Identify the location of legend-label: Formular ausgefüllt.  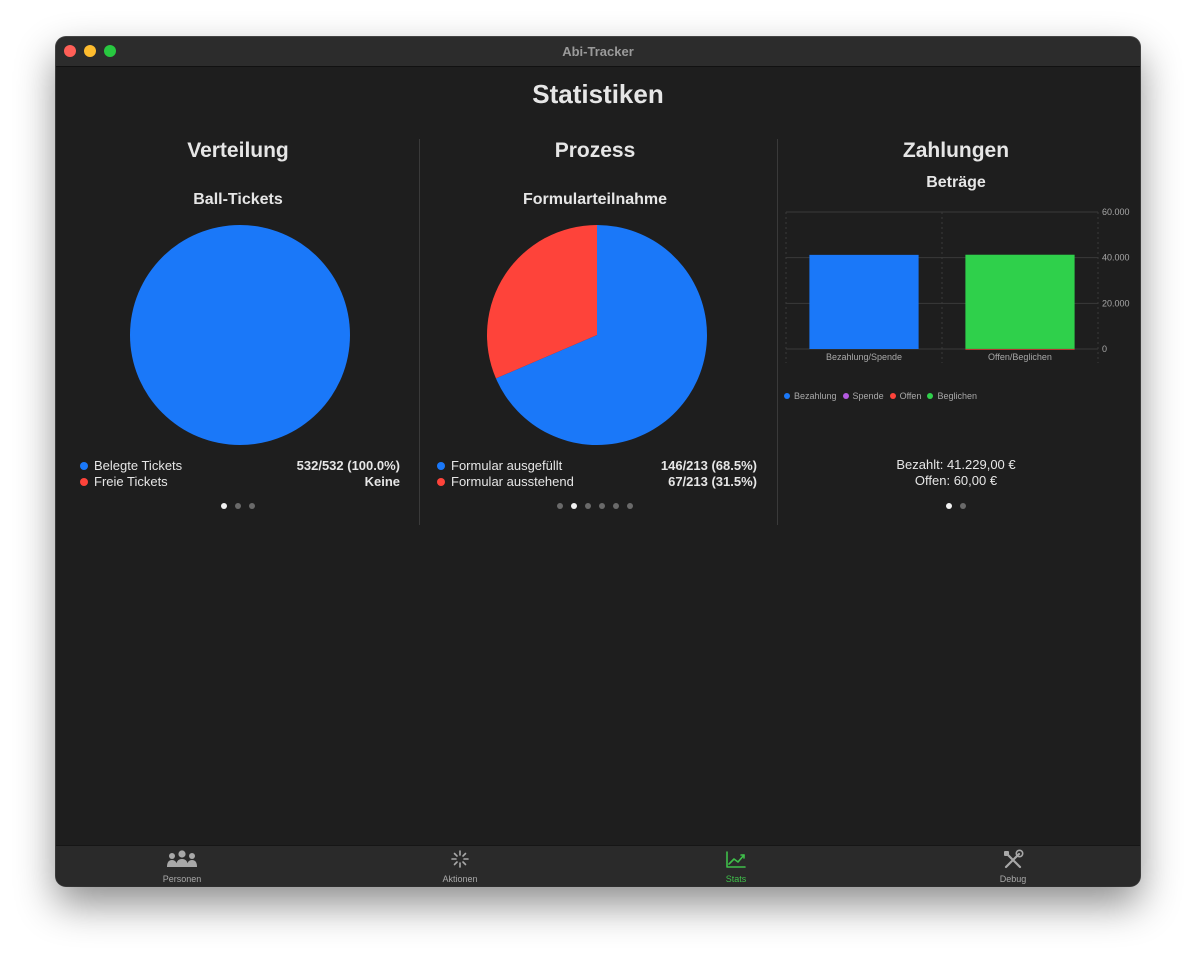
(507, 465).